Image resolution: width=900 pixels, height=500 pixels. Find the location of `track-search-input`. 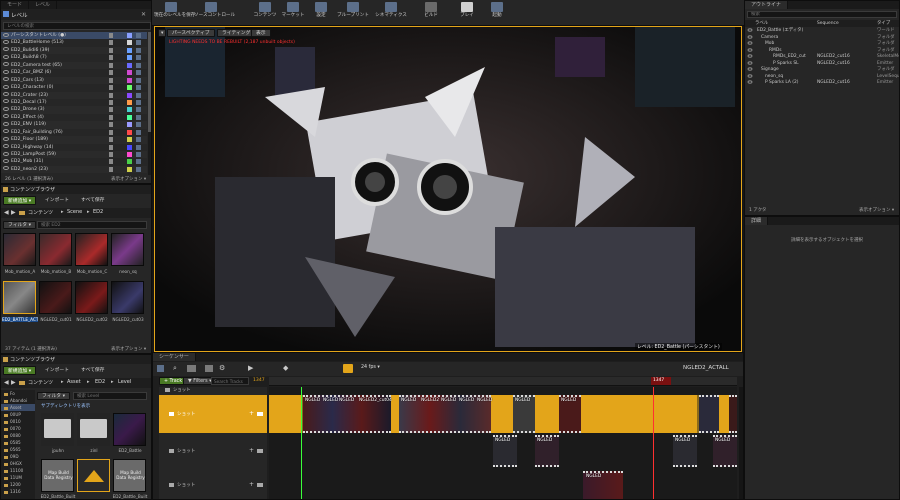

track-search-input is located at coordinates (230, 381).